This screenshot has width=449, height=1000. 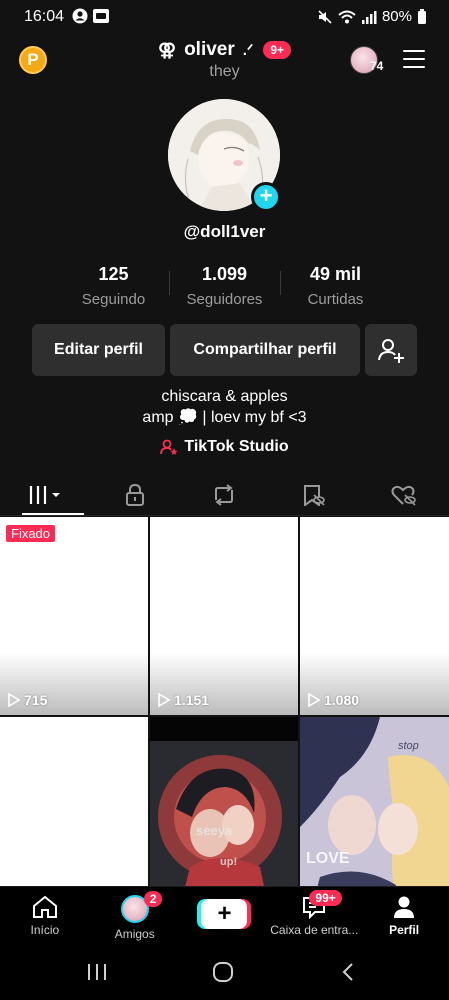 I want to click on tab-liked, so click(x=404, y=494).